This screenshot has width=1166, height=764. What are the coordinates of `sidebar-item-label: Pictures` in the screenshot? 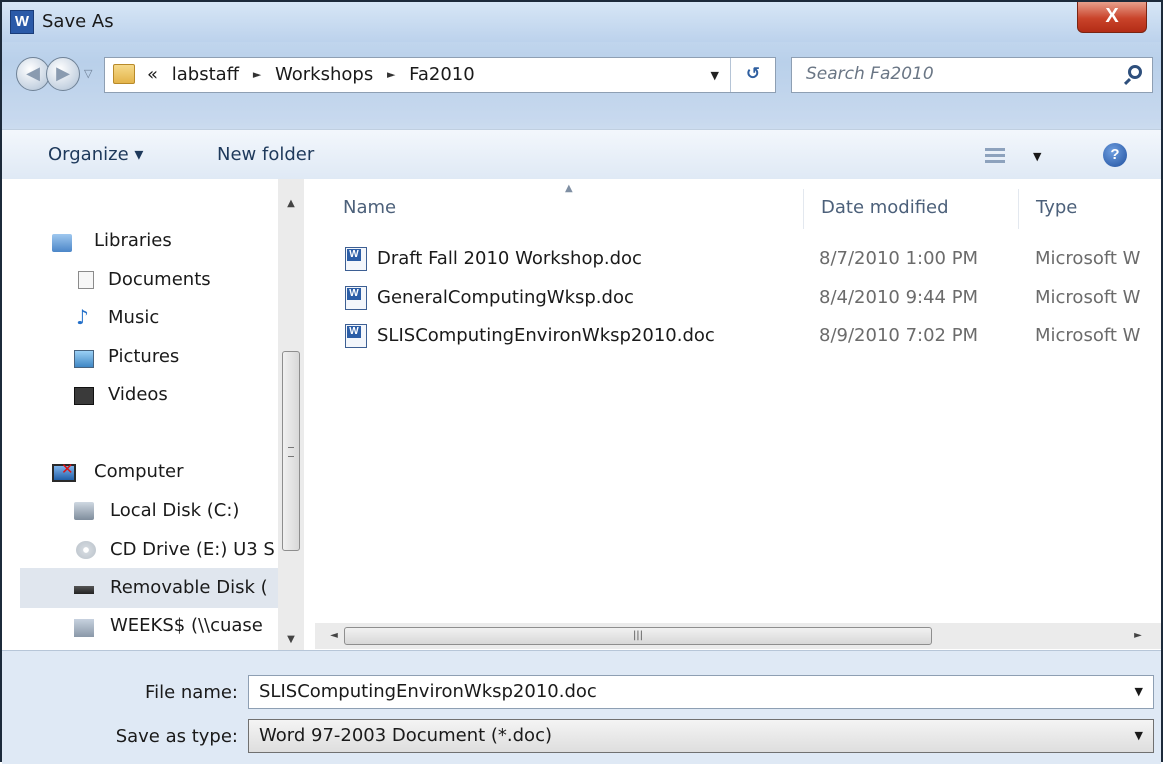 It's located at (144, 356).